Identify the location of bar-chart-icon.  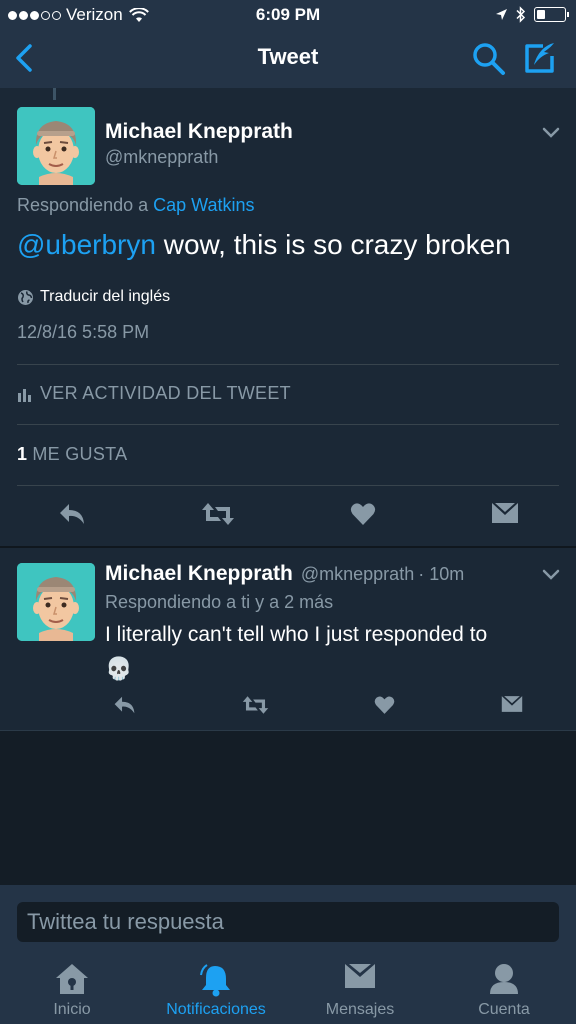
(24, 395).